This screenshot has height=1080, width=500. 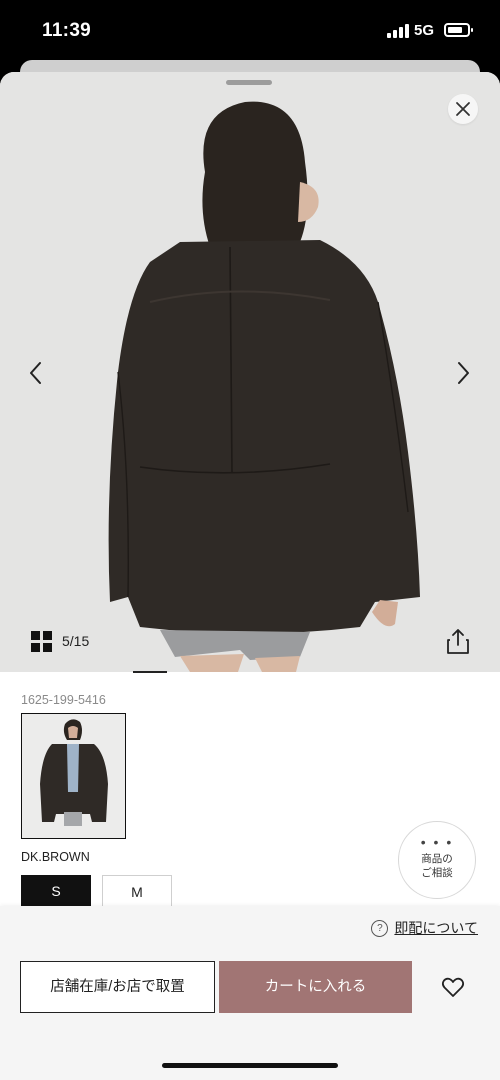 I want to click on more-dots-icon: • • •, so click(x=437, y=842).